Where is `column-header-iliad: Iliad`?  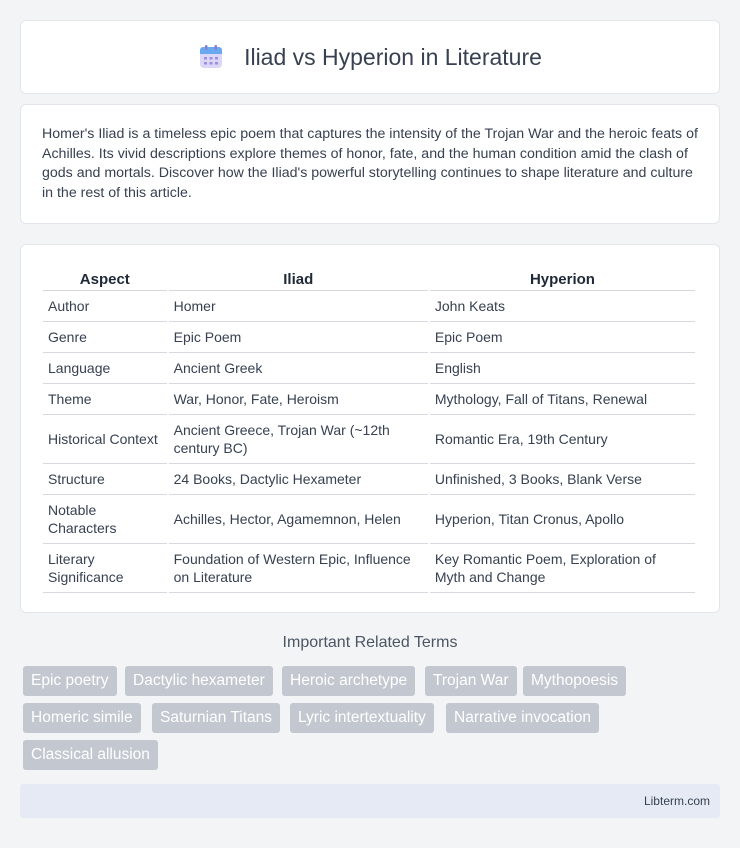 column-header-iliad: Iliad is located at coordinates (298, 278).